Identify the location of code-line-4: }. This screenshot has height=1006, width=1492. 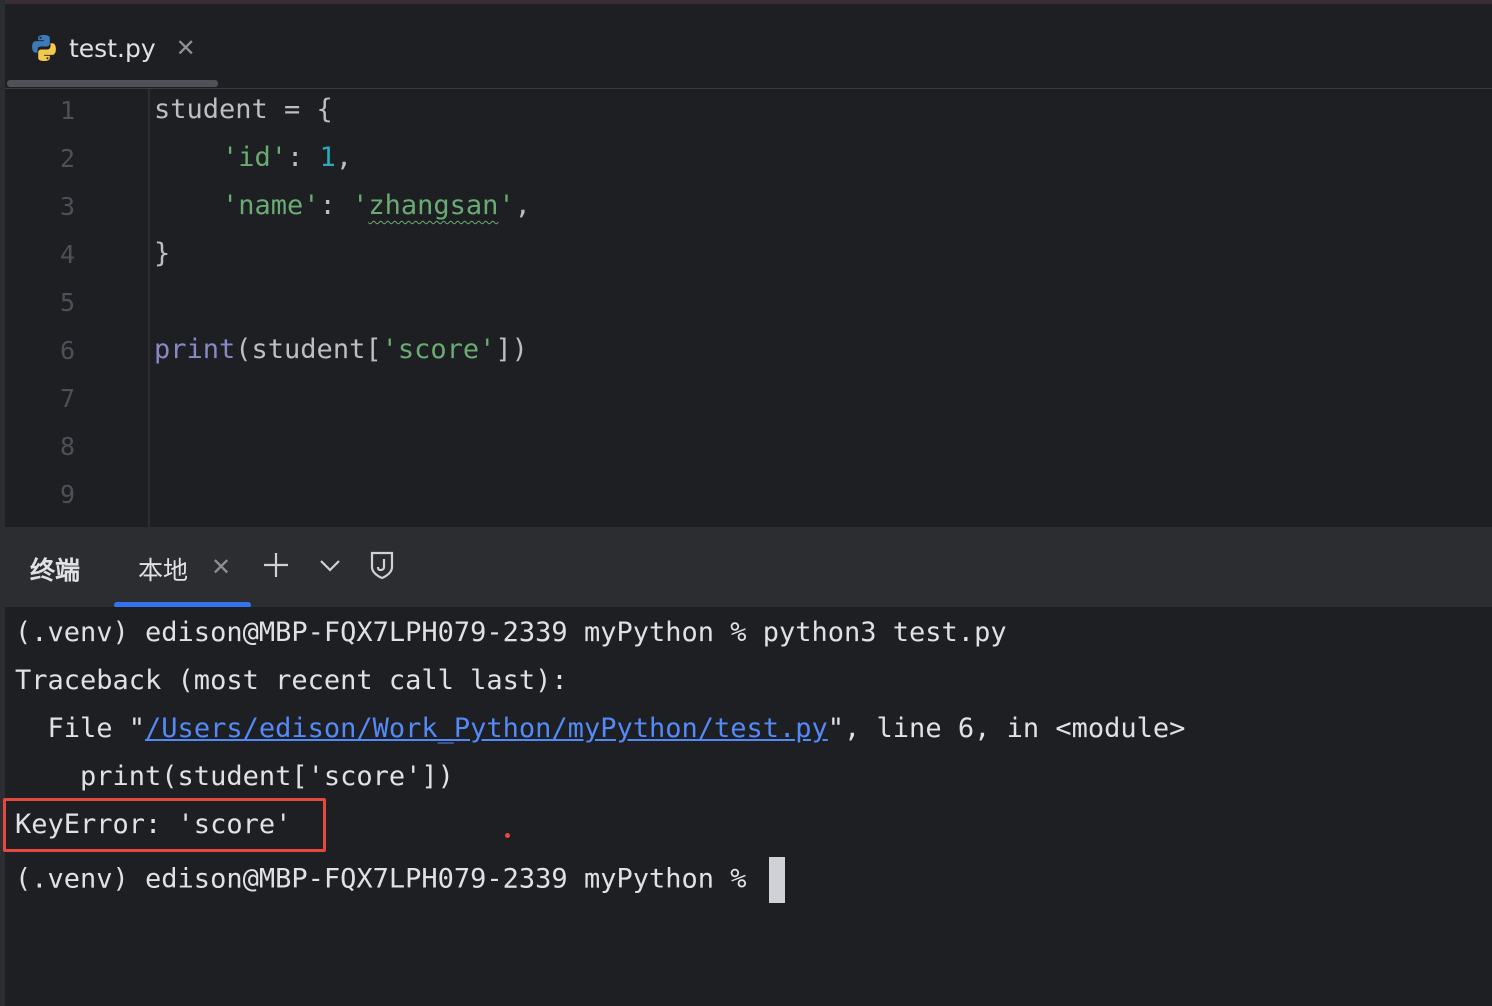
(162, 253).